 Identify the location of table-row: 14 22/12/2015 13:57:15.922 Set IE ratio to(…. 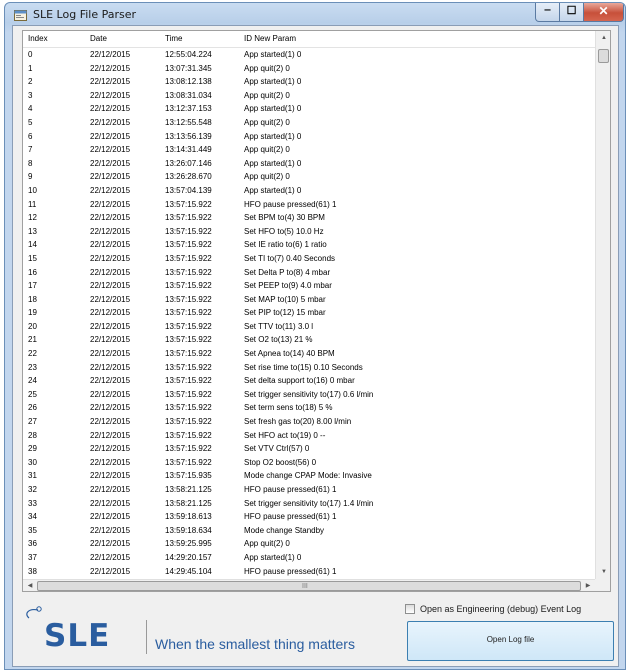
(309, 245).